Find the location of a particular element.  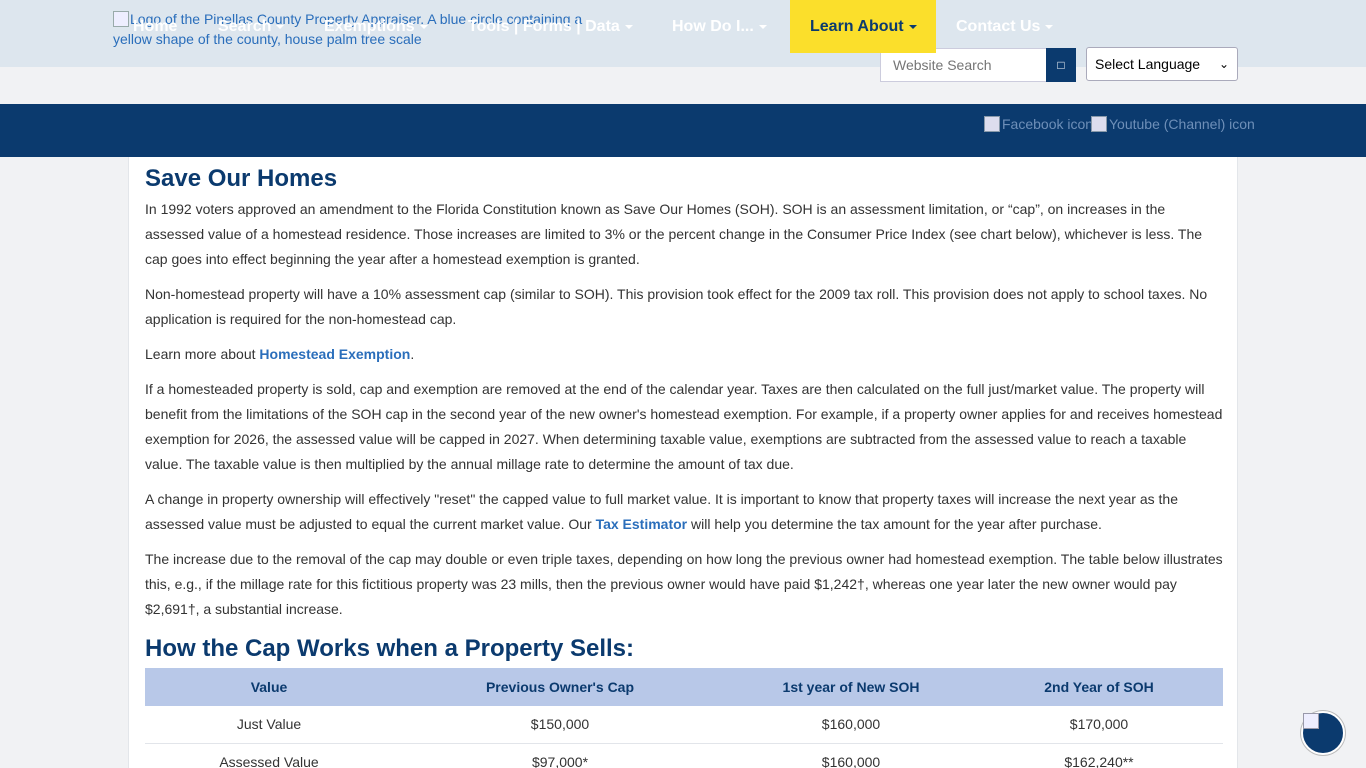

nav-home-label: Home is located at coordinates (155, 26).